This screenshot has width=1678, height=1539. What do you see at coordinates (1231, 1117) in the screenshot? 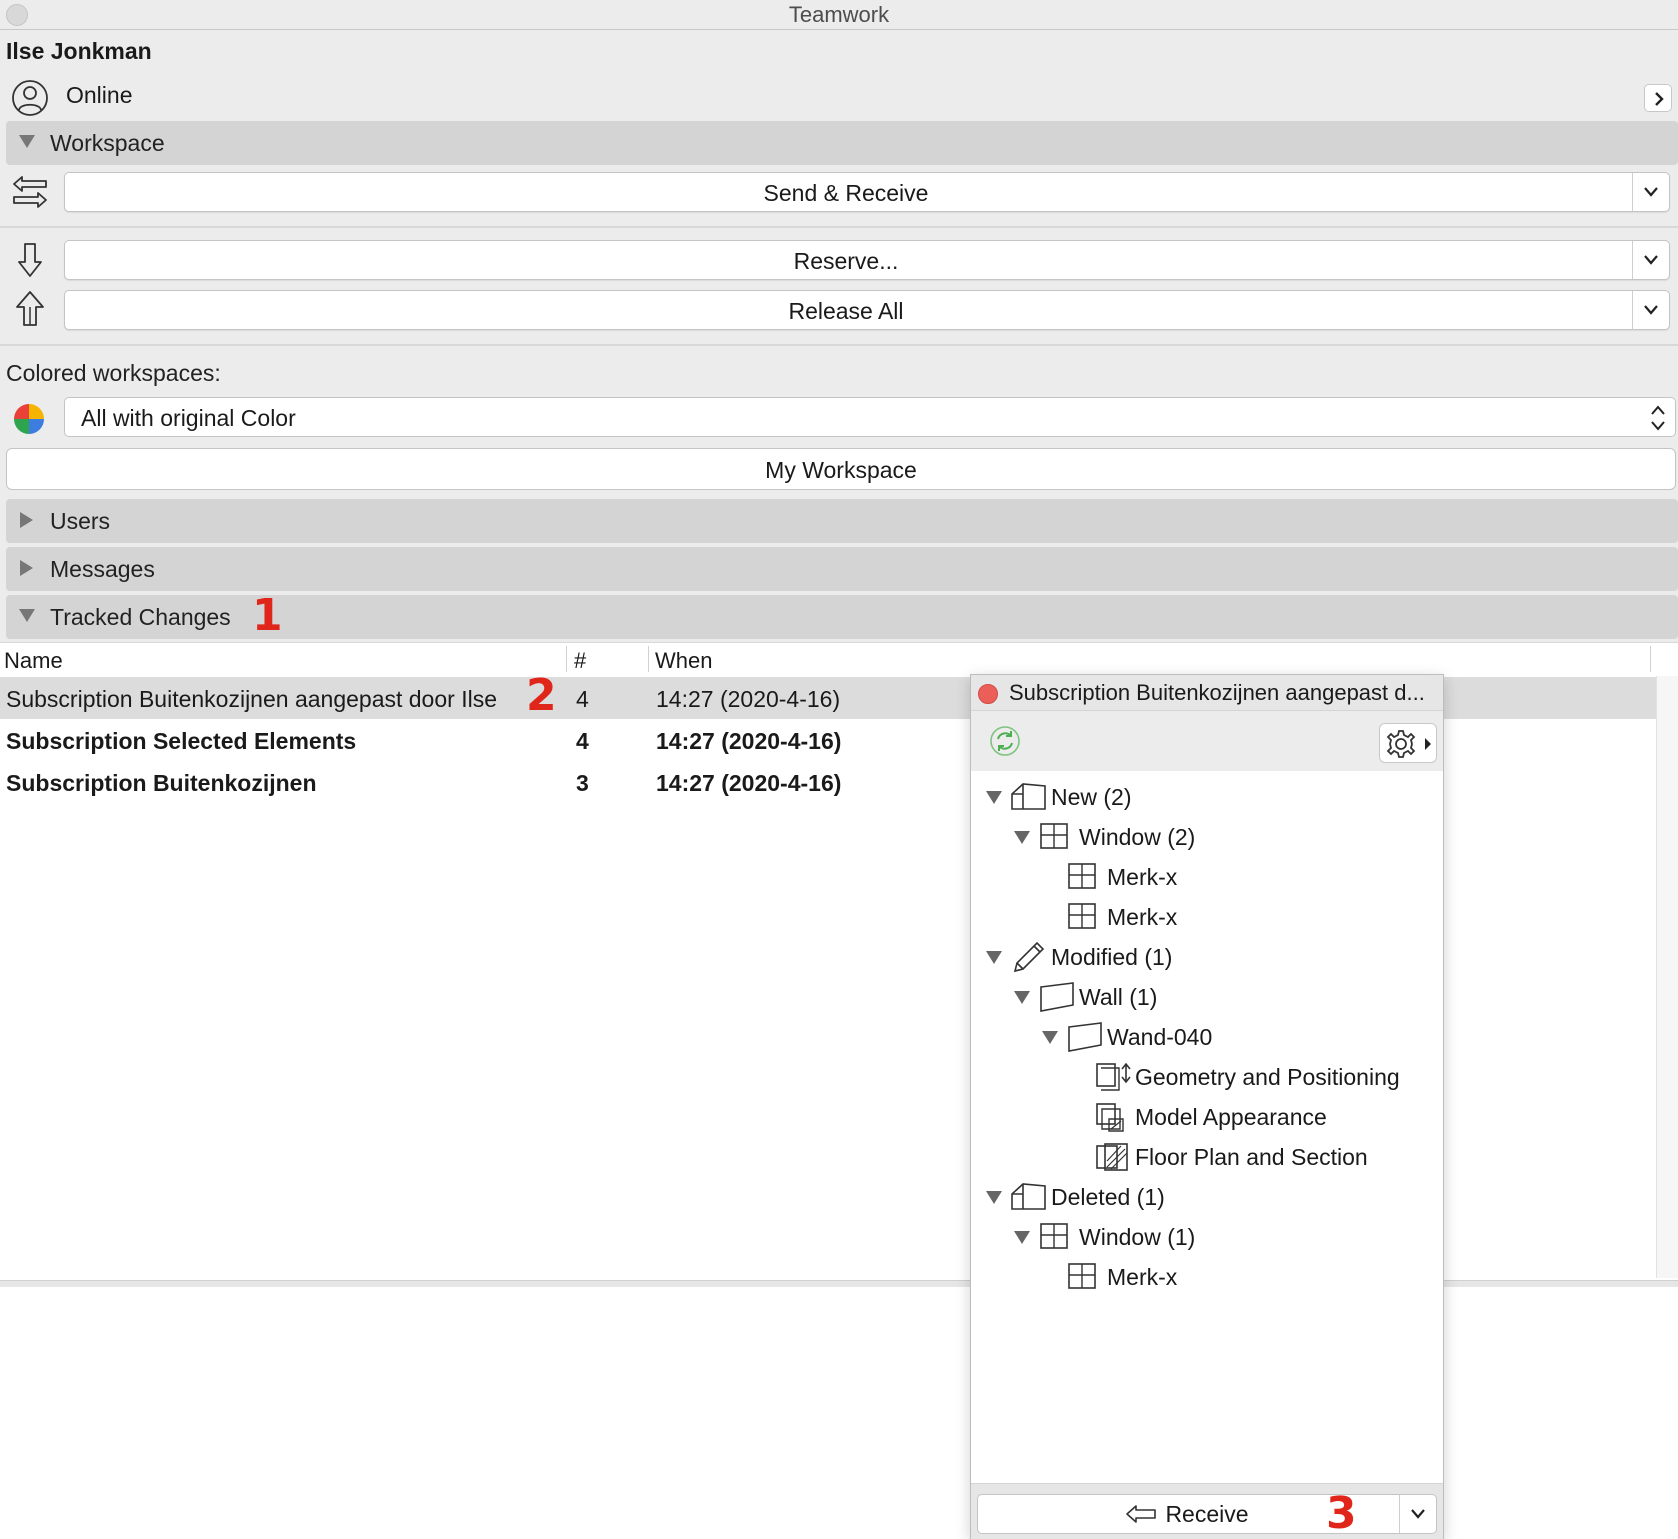
I see `tree-label: Model Appearance` at bounding box center [1231, 1117].